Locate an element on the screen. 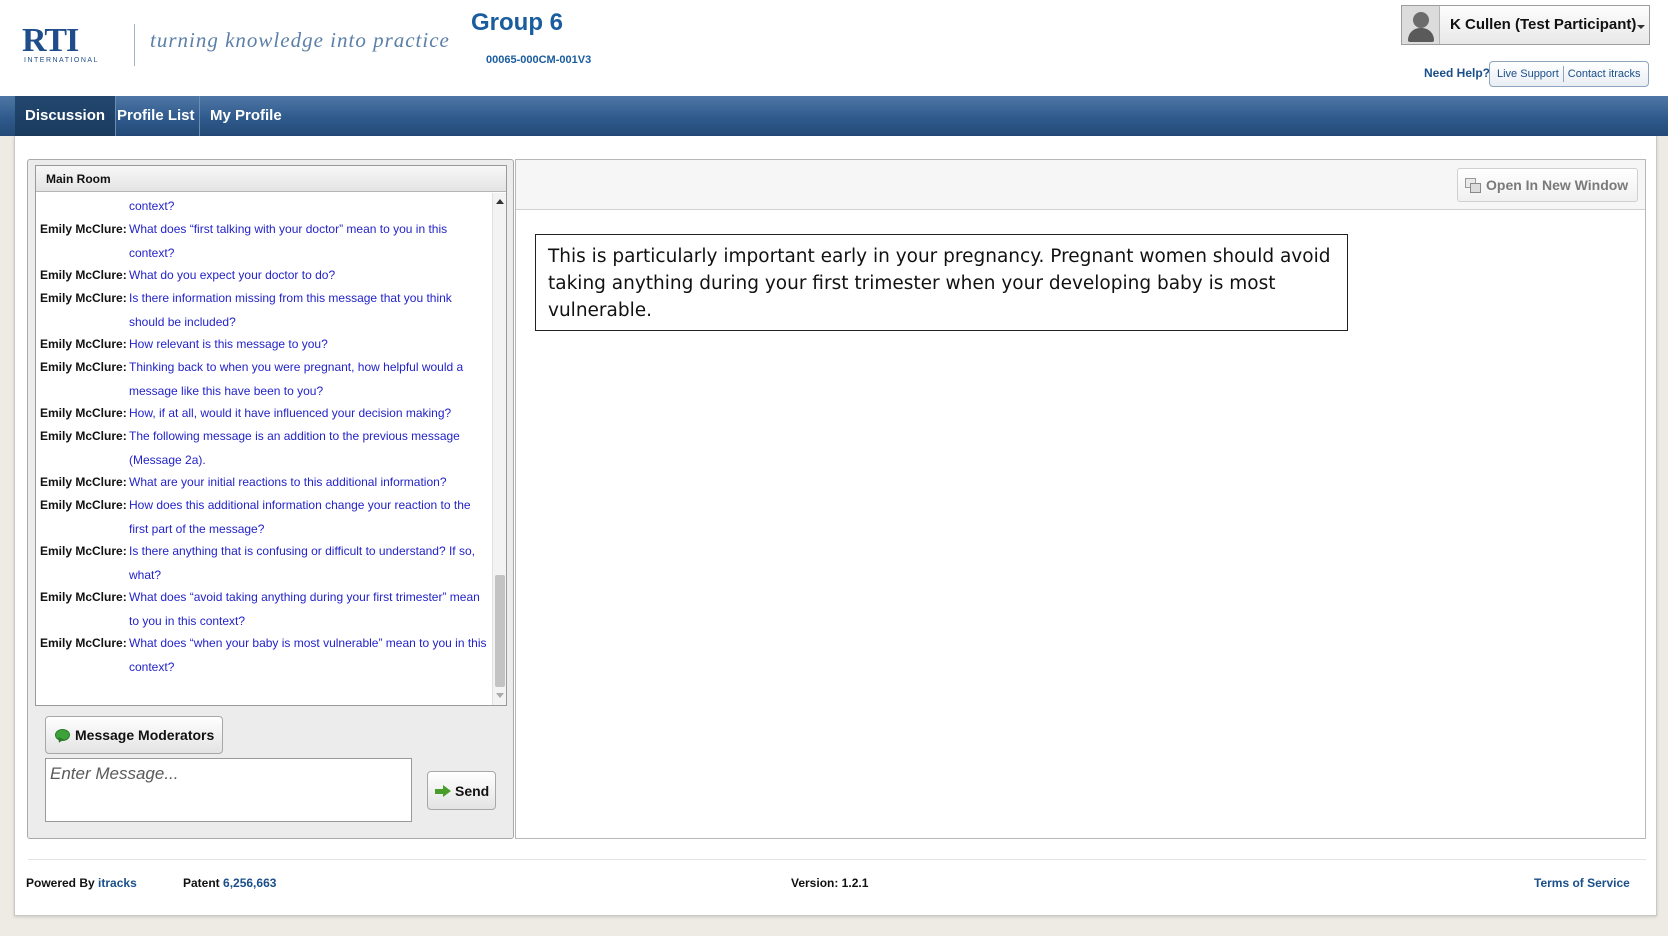  new-window-icon is located at coordinates (1473, 185).